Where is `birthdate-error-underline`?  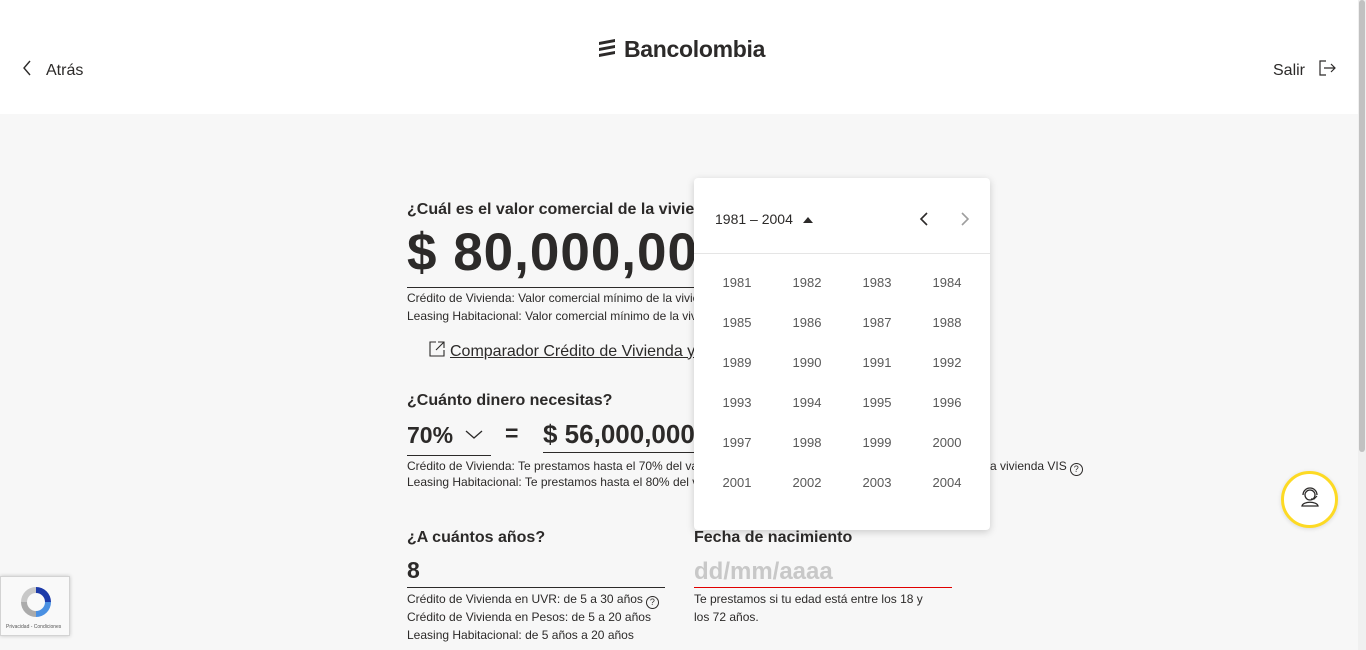
birthdate-error-underline is located at coordinates (823, 587).